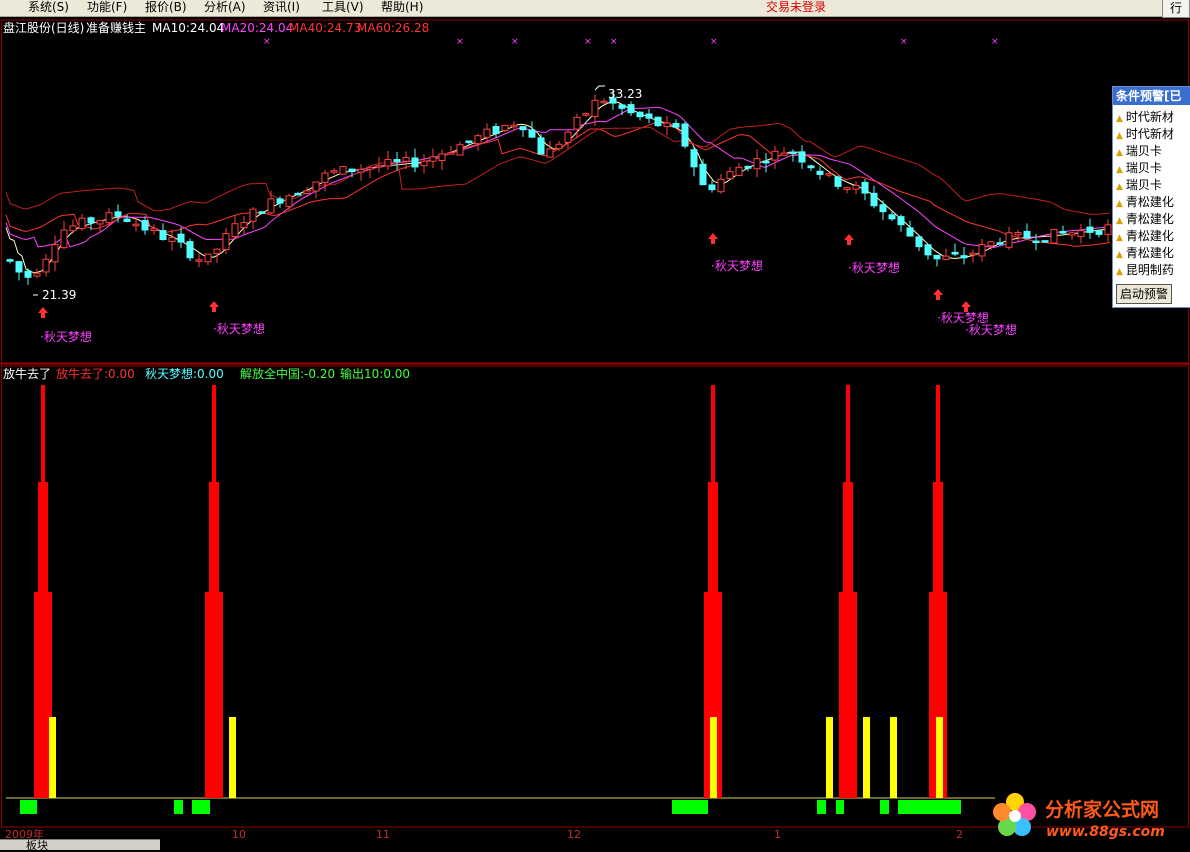 Image resolution: width=1190 pixels, height=852 pixels. Describe the element at coordinates (1176, 9) in the screenshot. I see `right-corner-button: 行` at that location.